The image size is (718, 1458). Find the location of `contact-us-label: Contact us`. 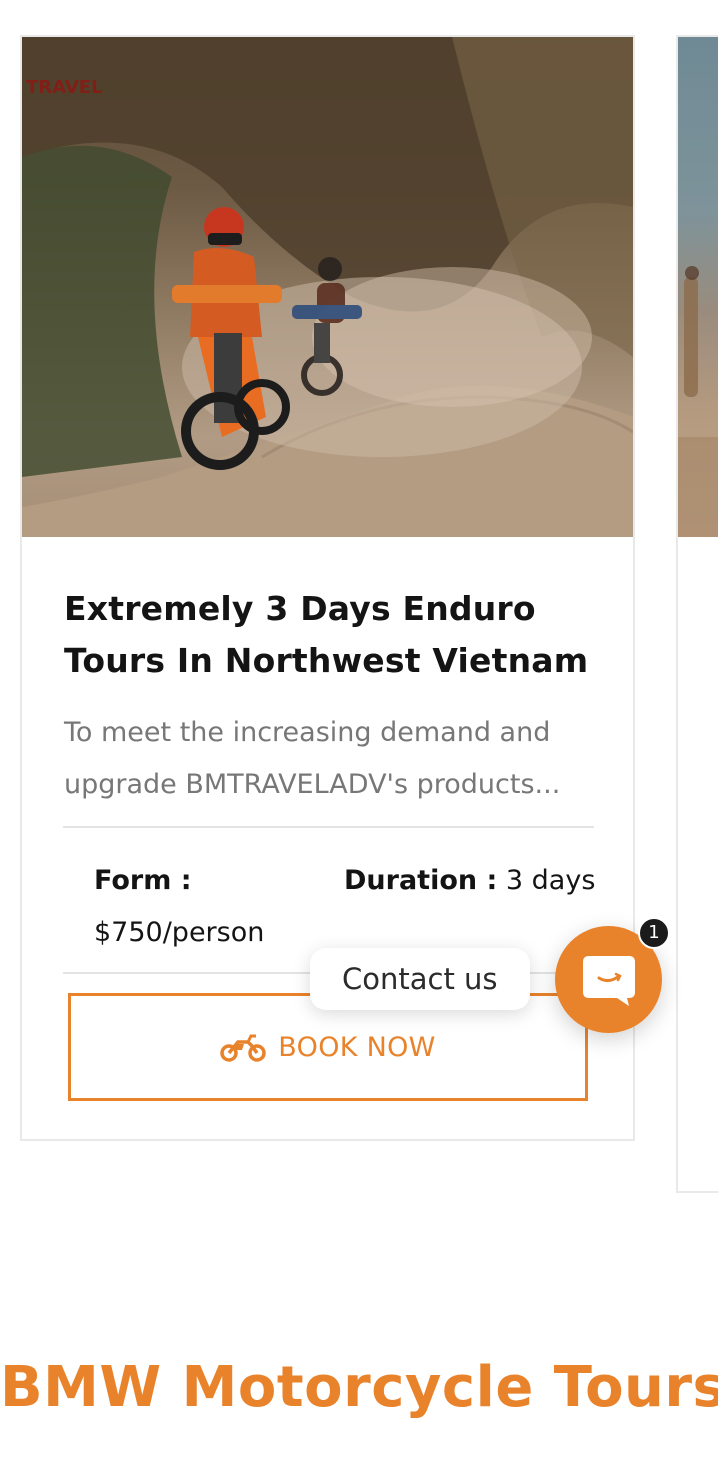

contact-us-label: Contact us is located at coordinates (420, 979).